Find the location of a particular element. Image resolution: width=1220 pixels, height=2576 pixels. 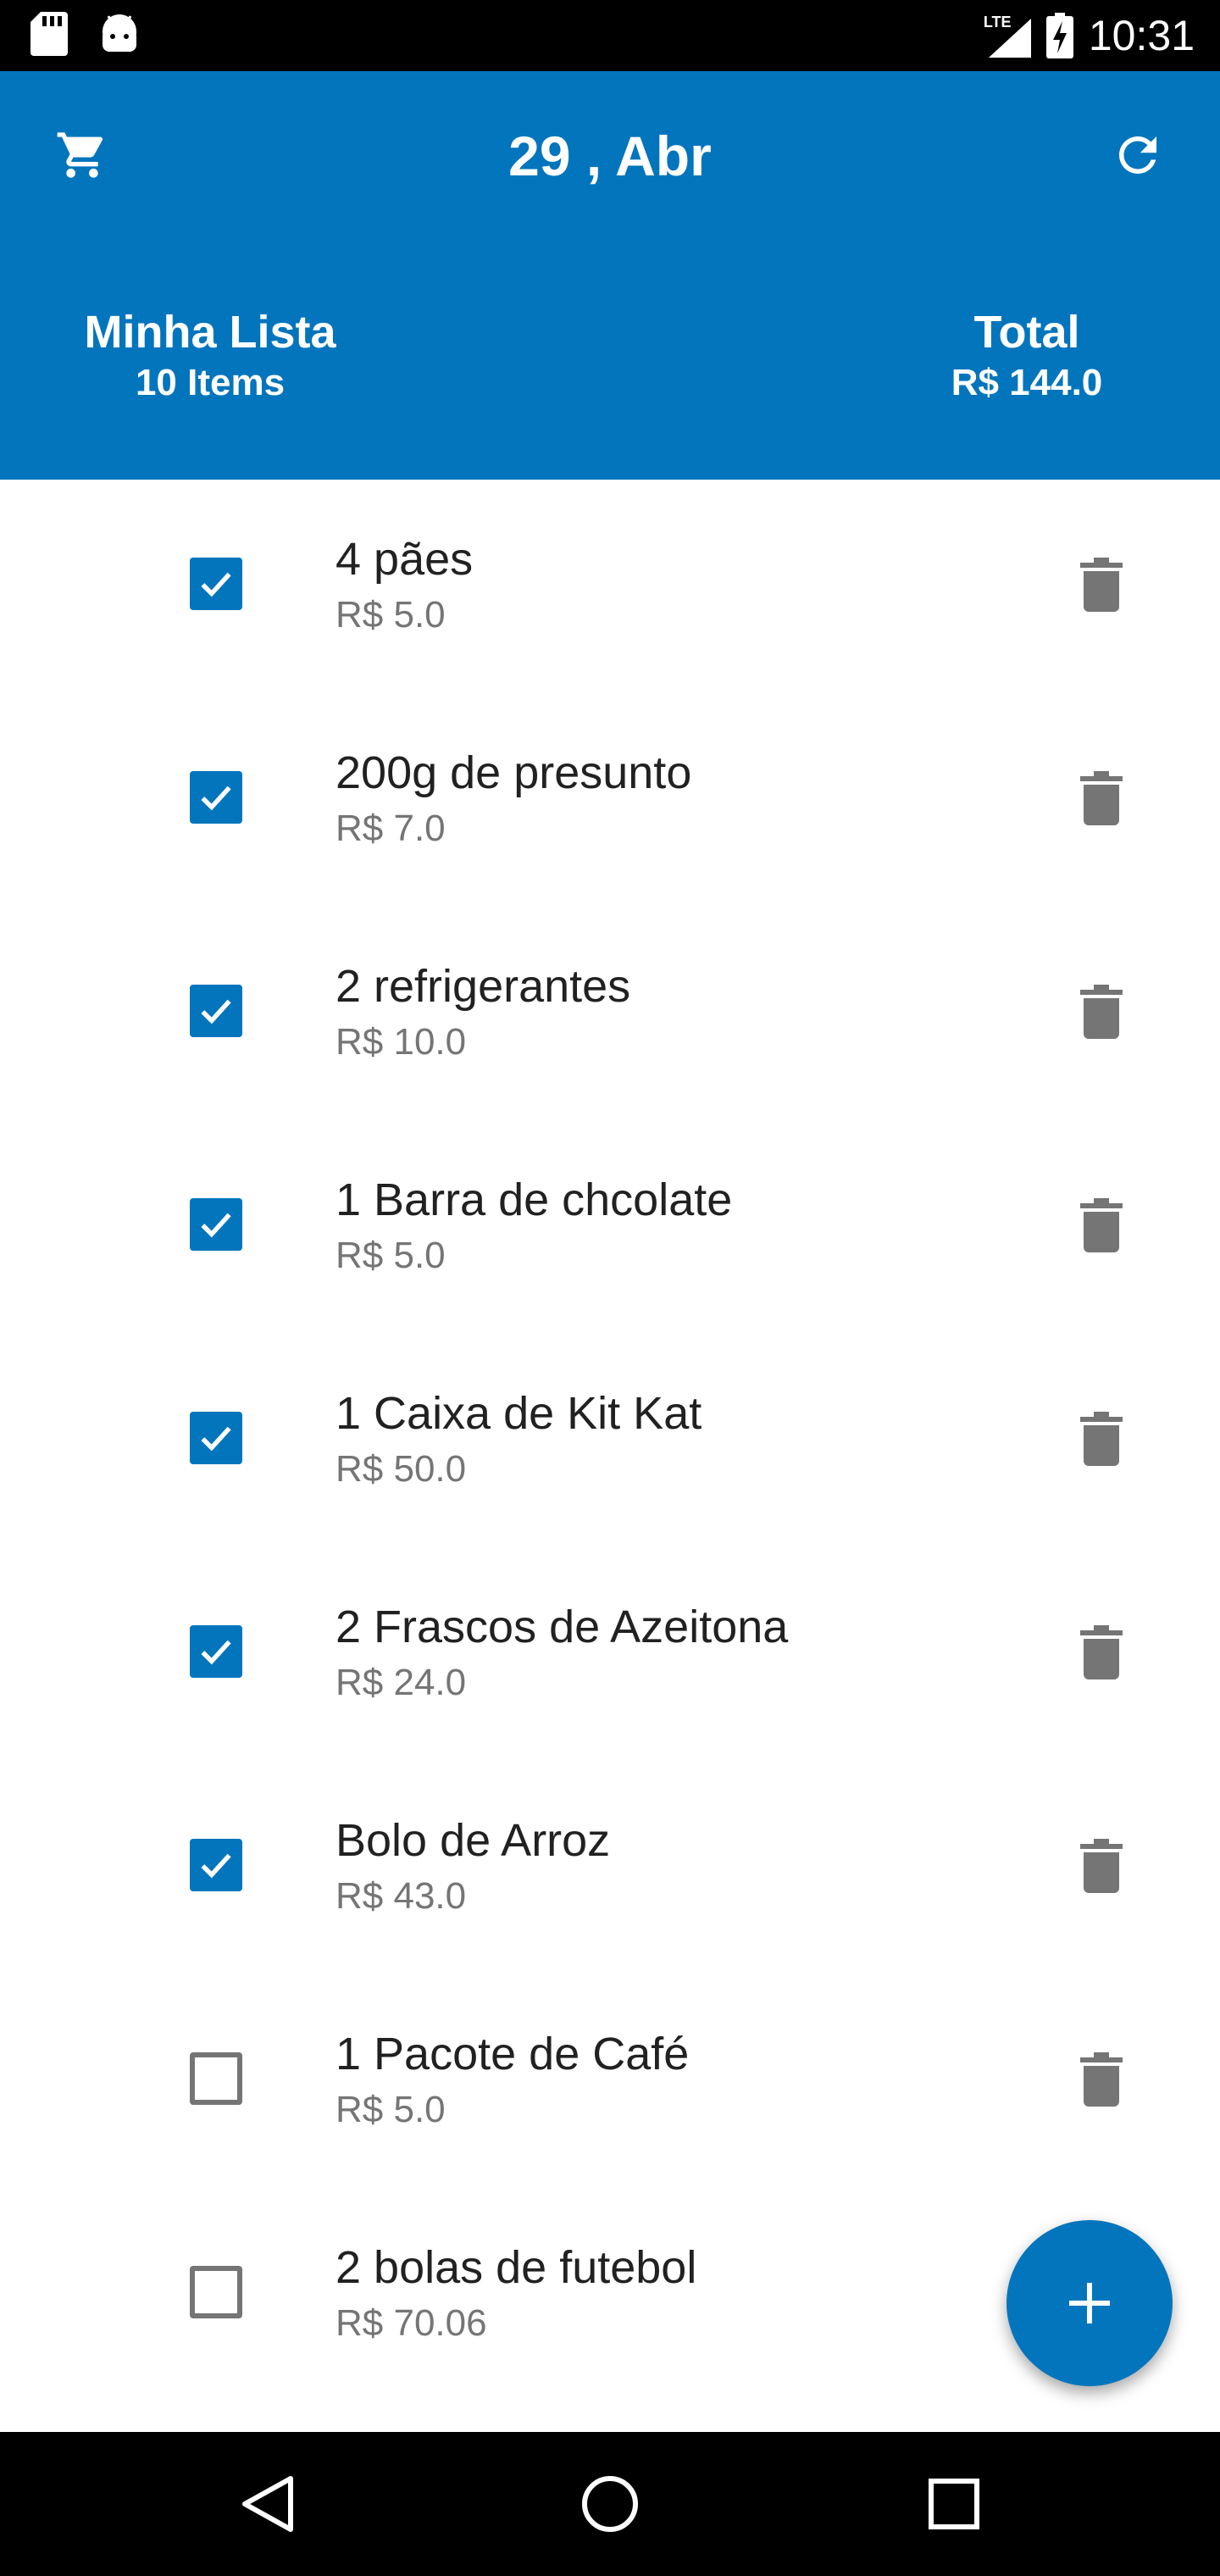

add-item-button is located at coordinates (1089, 2303).